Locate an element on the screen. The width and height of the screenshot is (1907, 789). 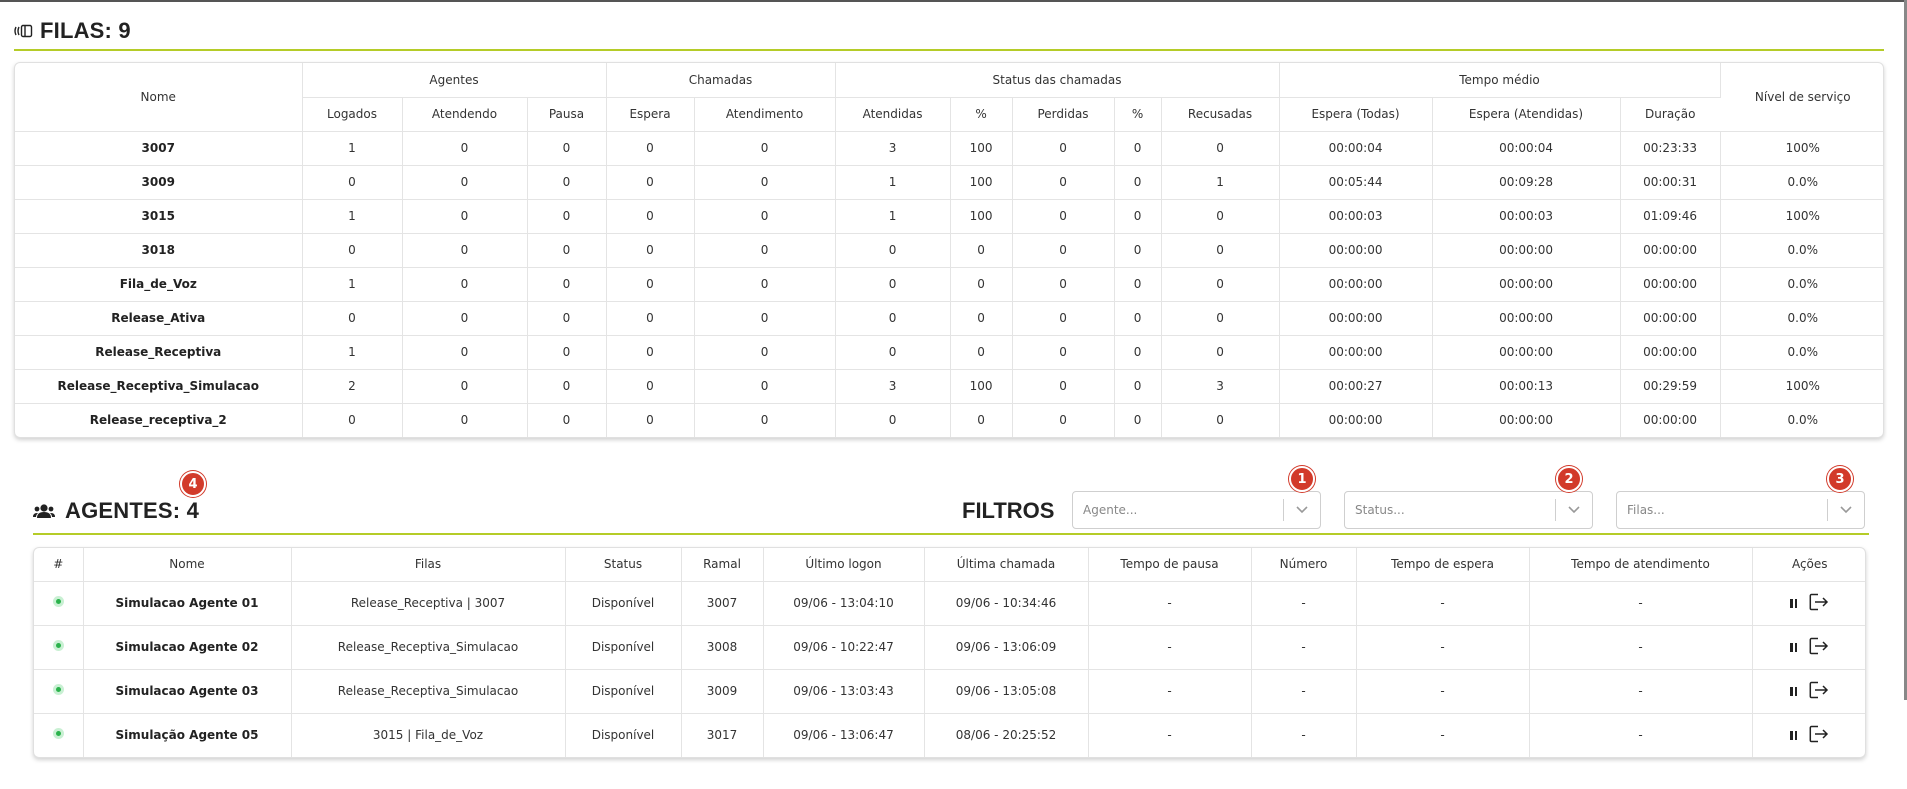
col-espera-todas: Espera (Todas) is located at coordinates (1356, 114).